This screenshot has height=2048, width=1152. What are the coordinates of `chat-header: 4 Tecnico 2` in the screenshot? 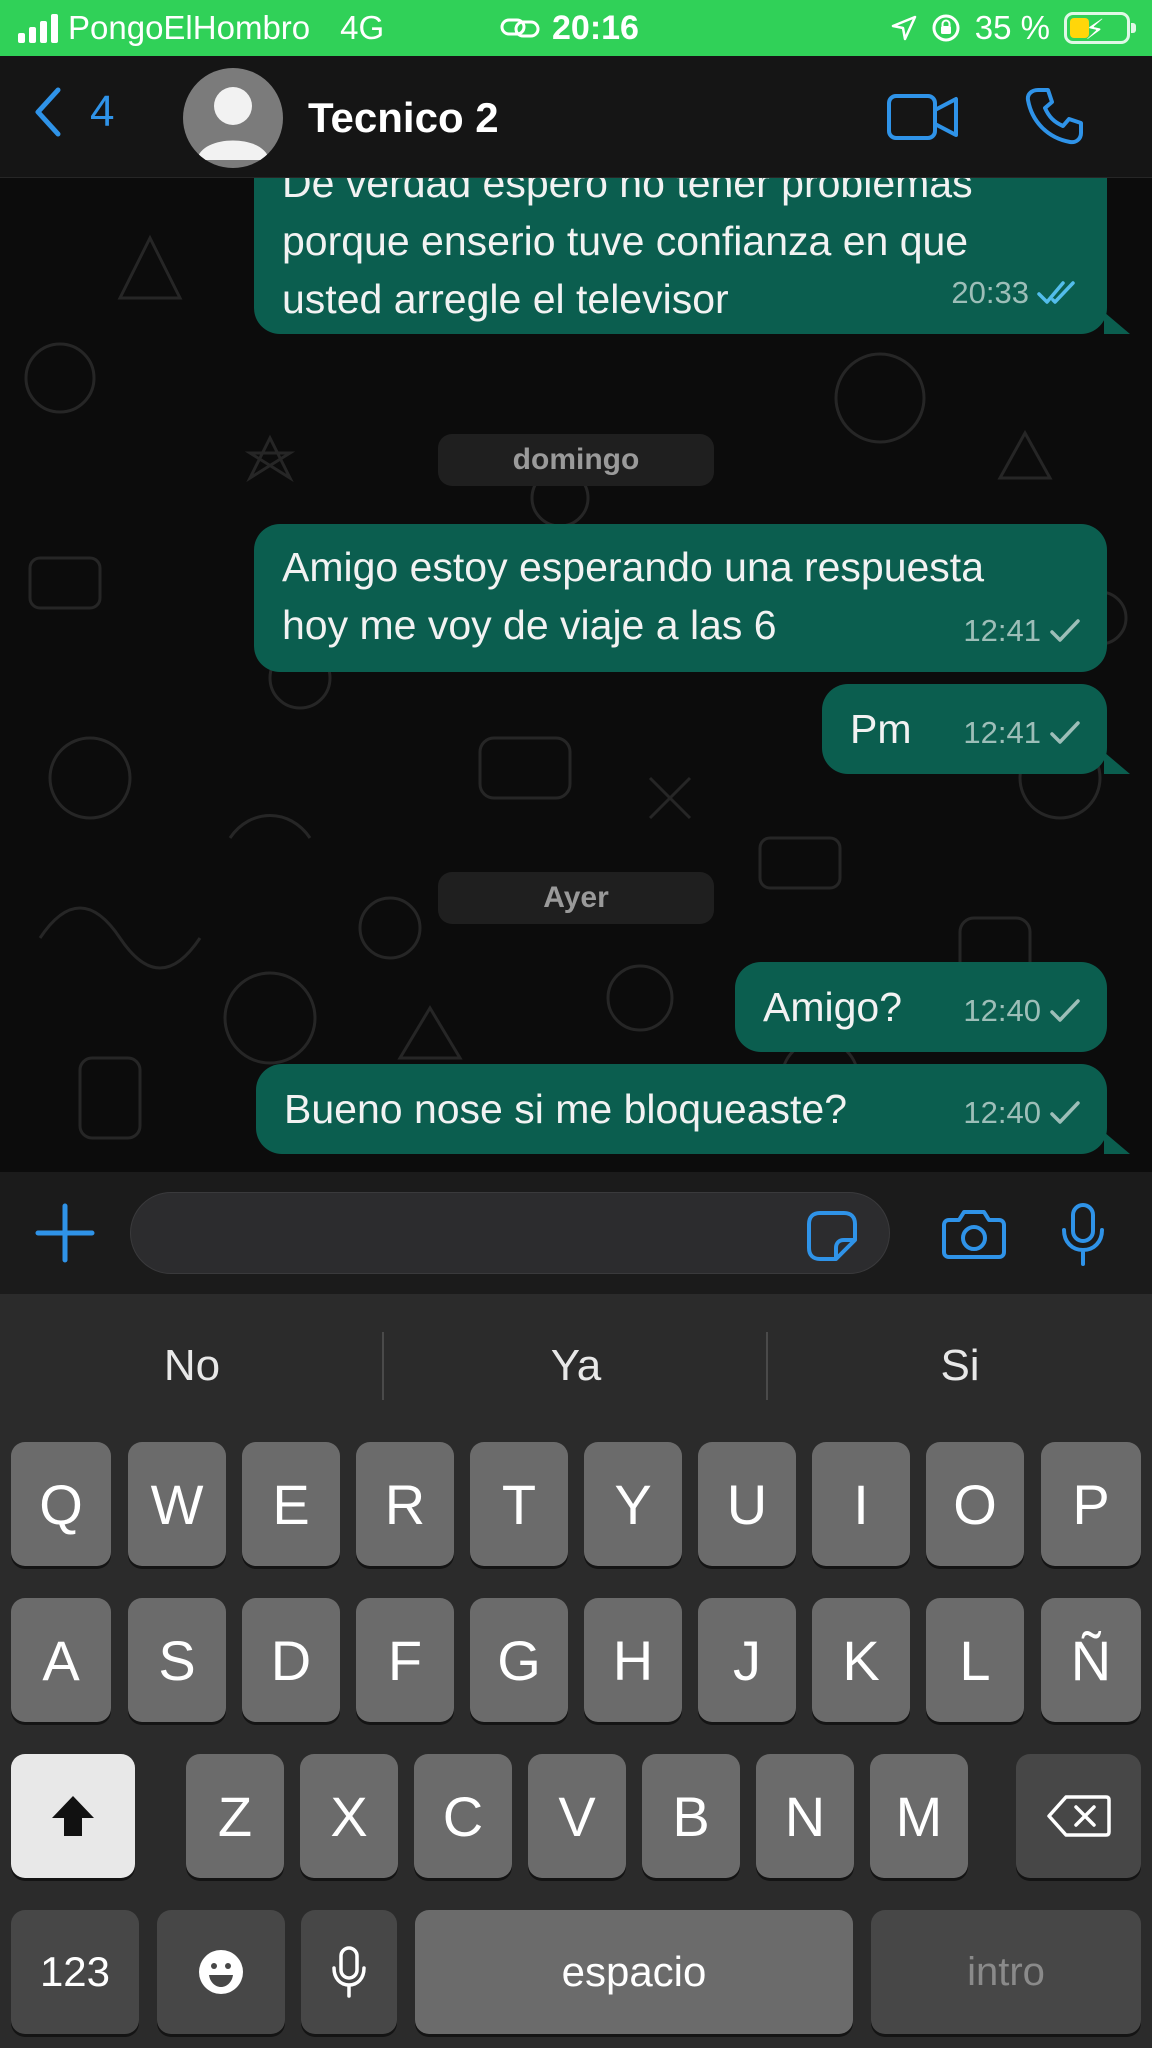 It's located at (576, 117).